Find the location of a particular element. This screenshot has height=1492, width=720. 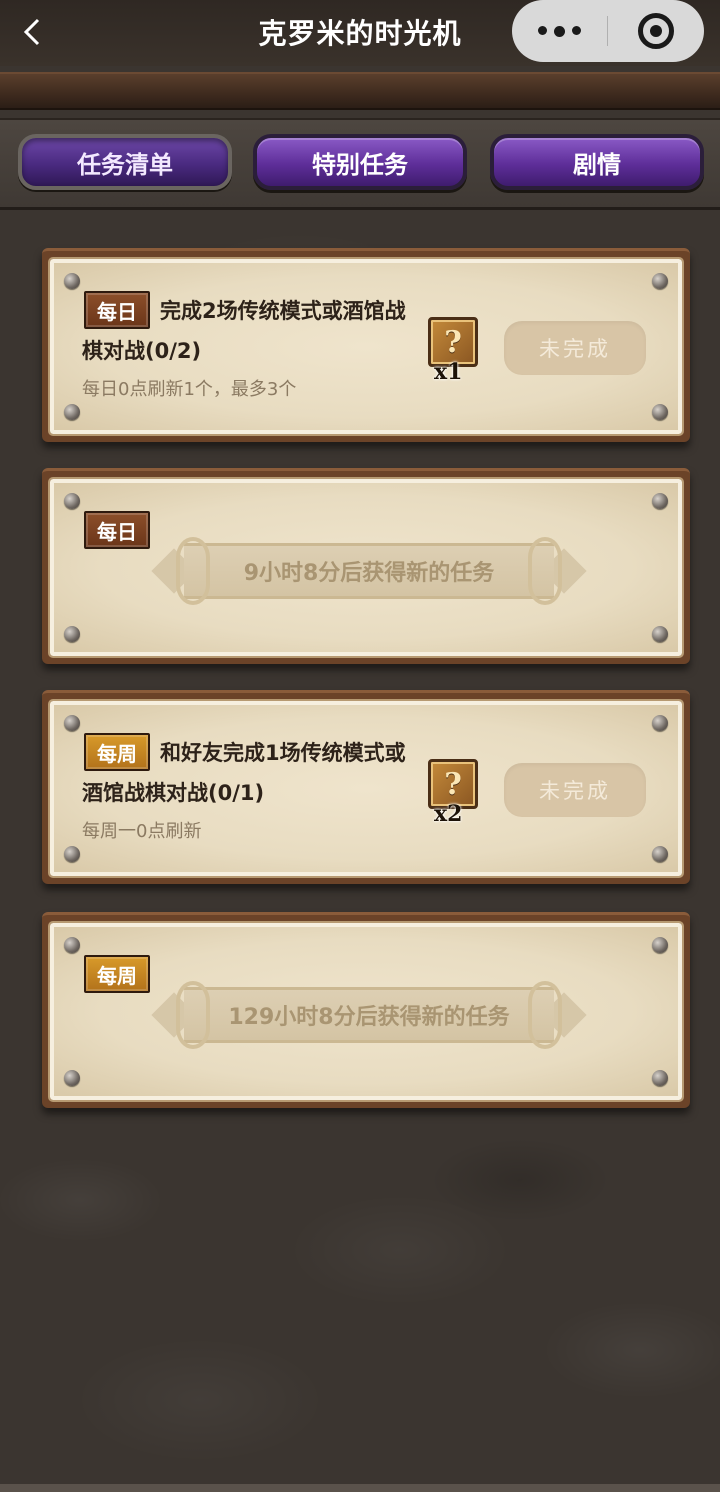

more-button is located at coordinates (559, 31).